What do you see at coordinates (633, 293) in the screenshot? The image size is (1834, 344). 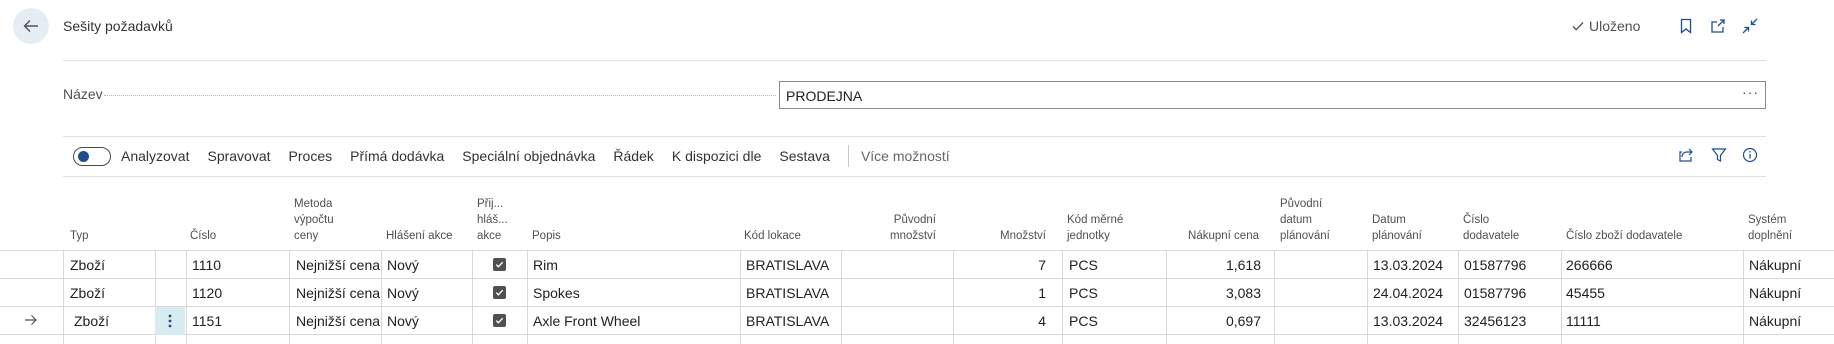 I see `cell-popis: Spokes` at bounding box center [633, 293].